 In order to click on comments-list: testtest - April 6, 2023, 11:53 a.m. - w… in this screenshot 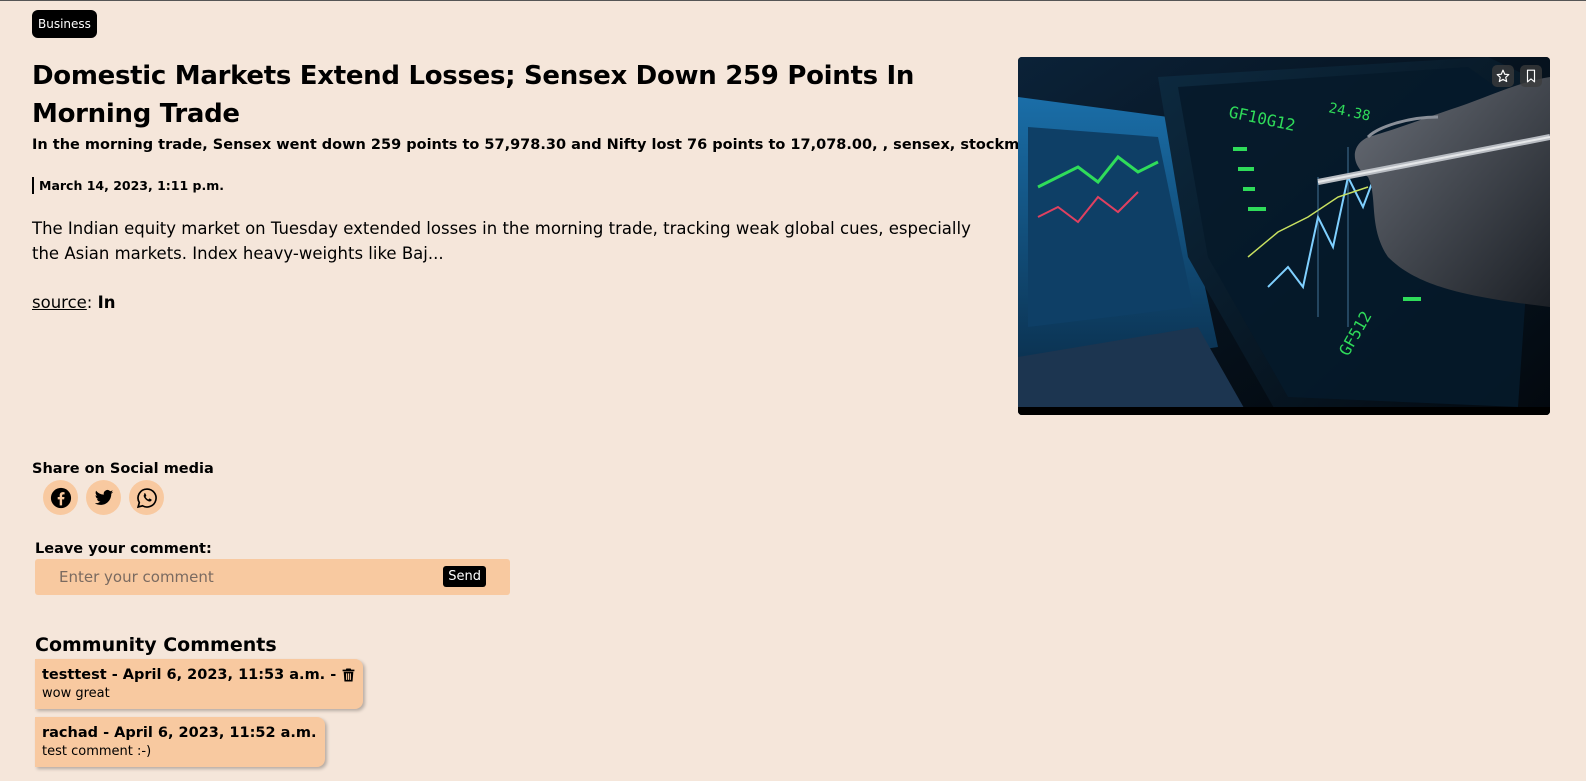, I will do `click(199, 717)`.